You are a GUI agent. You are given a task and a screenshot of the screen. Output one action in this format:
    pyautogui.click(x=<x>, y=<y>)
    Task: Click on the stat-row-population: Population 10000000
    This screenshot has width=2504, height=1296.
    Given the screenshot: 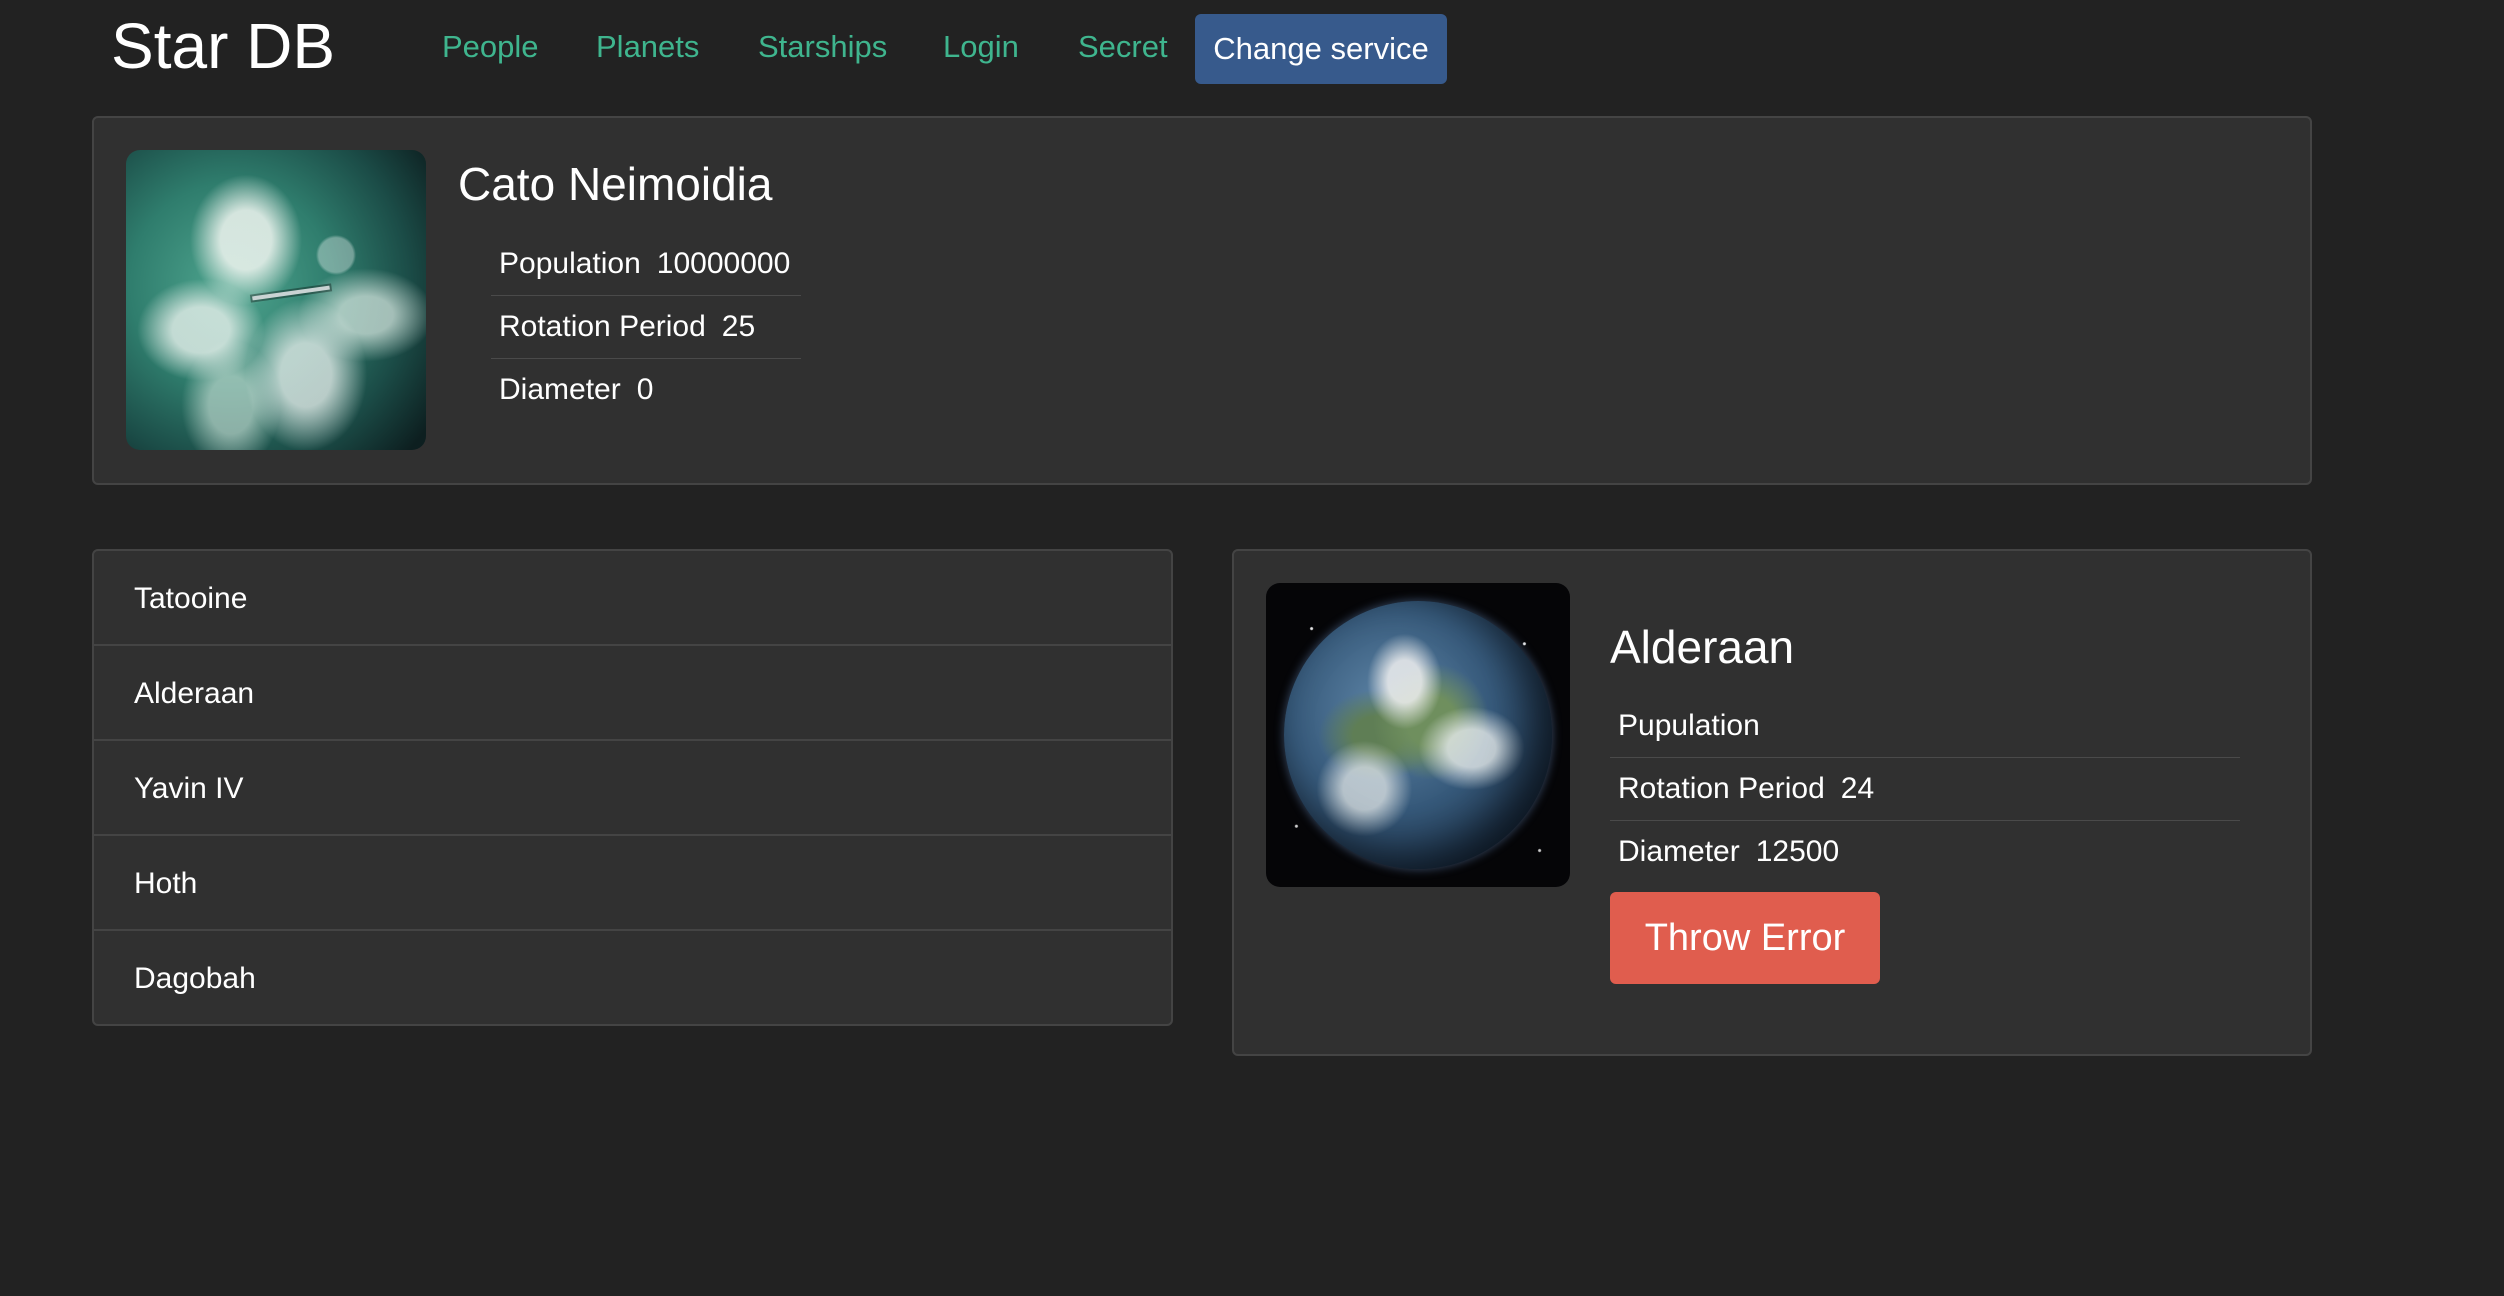 What is the action you would take?
    pyautogui.click(x=646, y=264)
    